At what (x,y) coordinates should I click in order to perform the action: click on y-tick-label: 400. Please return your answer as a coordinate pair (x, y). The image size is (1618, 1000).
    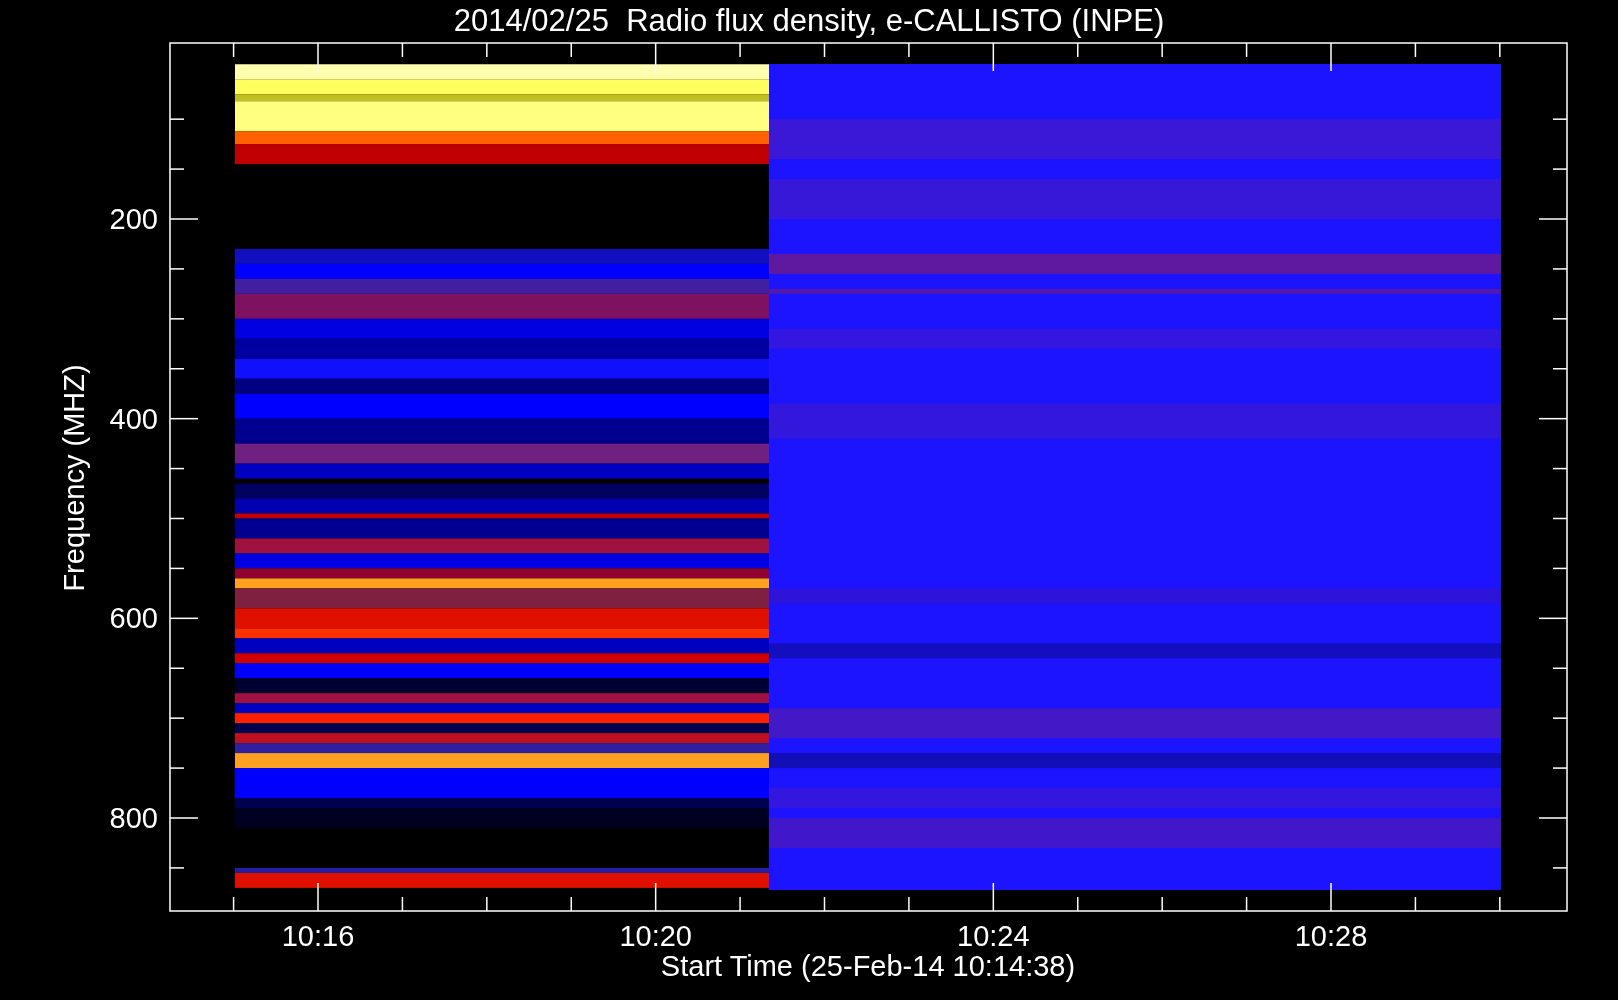
    Looking at the image, I should click on (133, 418).